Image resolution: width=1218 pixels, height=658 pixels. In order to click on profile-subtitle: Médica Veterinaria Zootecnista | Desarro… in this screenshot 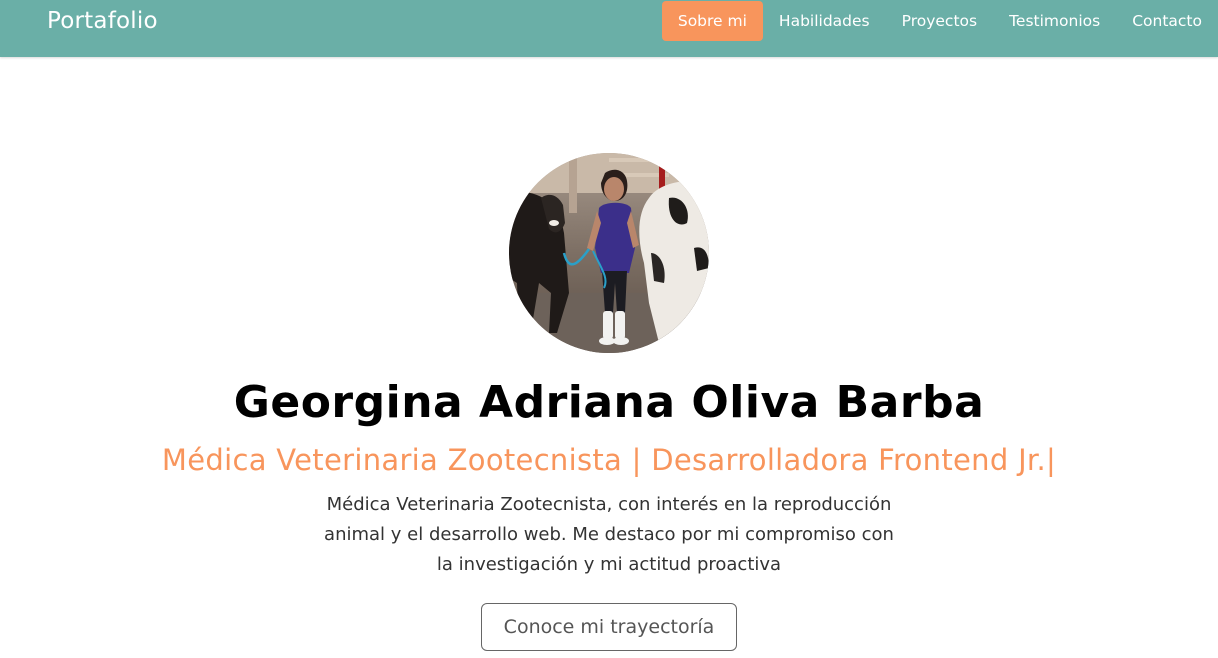, I will do `click(609, 460)`.